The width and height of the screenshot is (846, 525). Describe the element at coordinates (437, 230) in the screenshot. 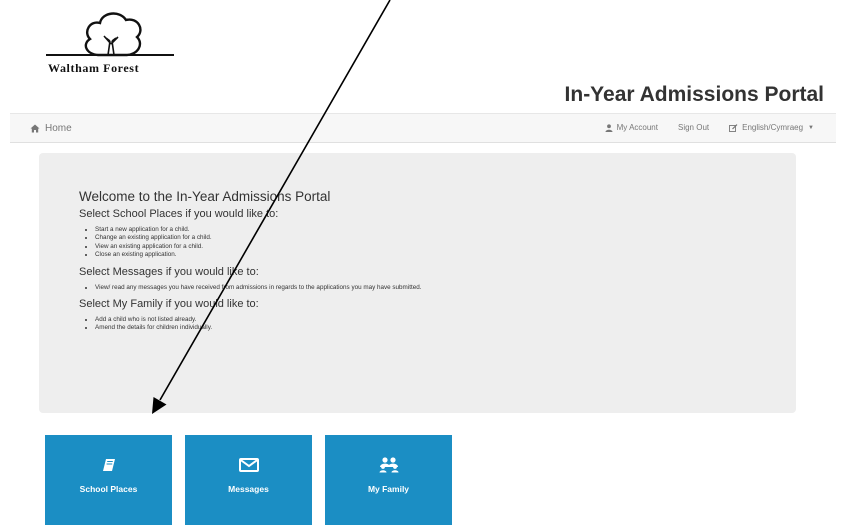

I see `list-item: Start a new application for a child.` at that location.